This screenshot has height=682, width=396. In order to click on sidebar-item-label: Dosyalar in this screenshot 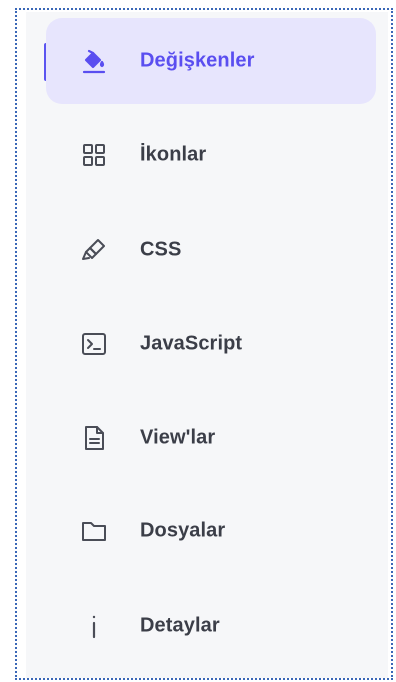, I will do `click(183, 530)`.